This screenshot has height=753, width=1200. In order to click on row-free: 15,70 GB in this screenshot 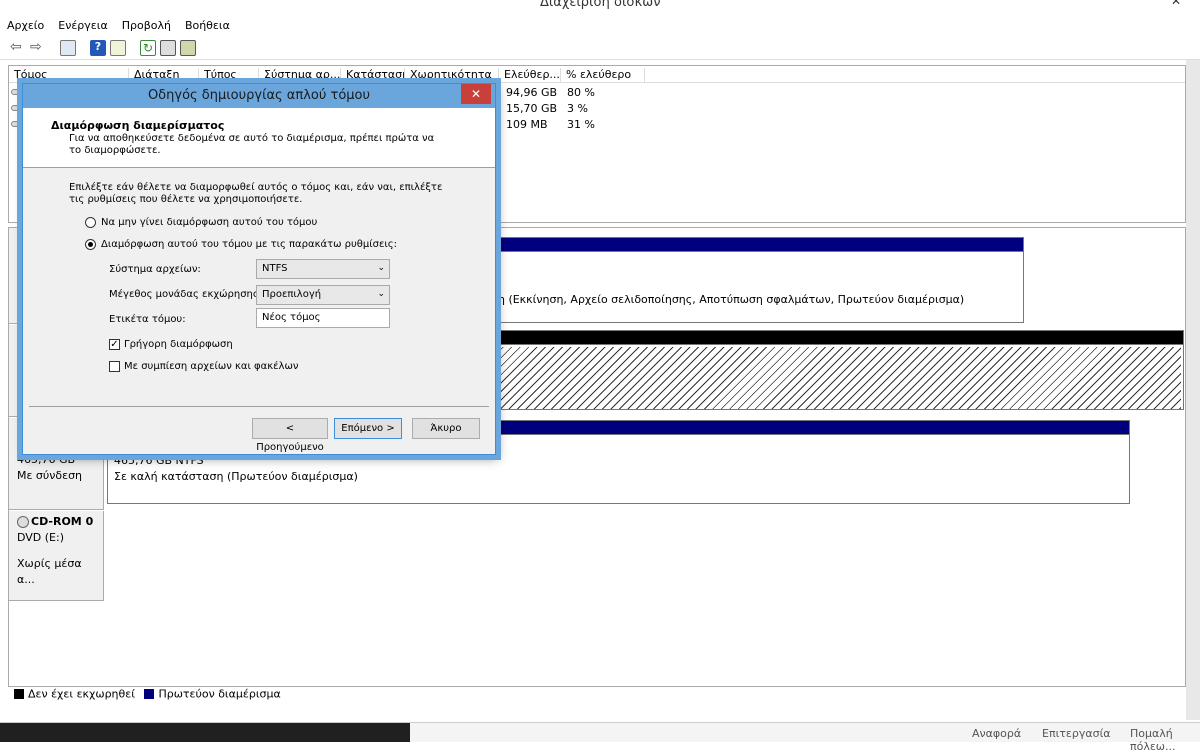, I will do `click(532, 108)`.